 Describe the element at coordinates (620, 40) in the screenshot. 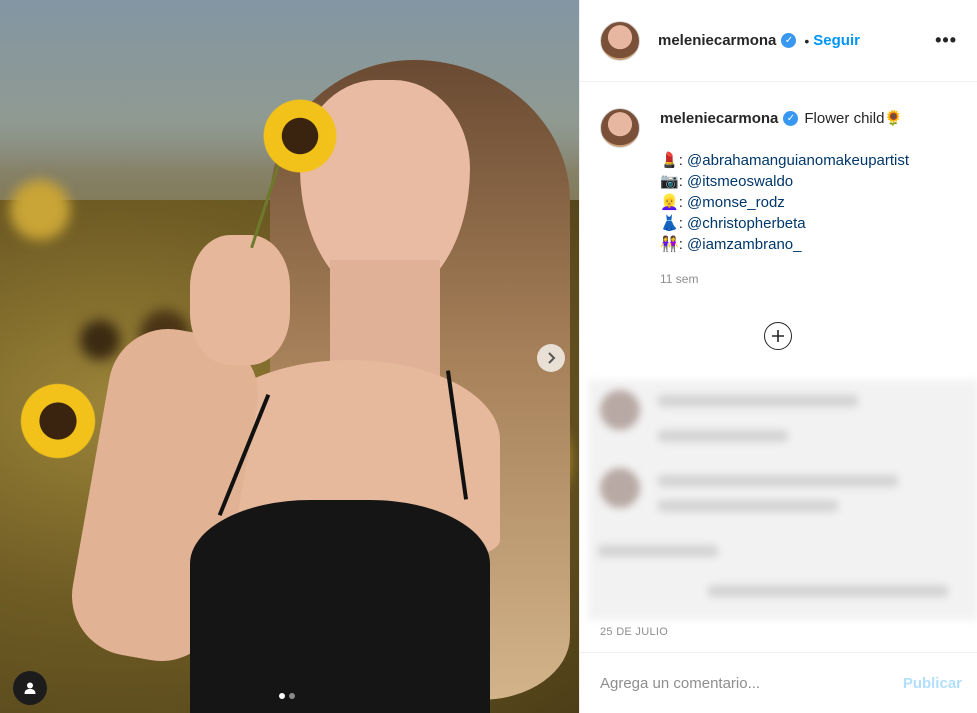

I see `avatar` at that location.